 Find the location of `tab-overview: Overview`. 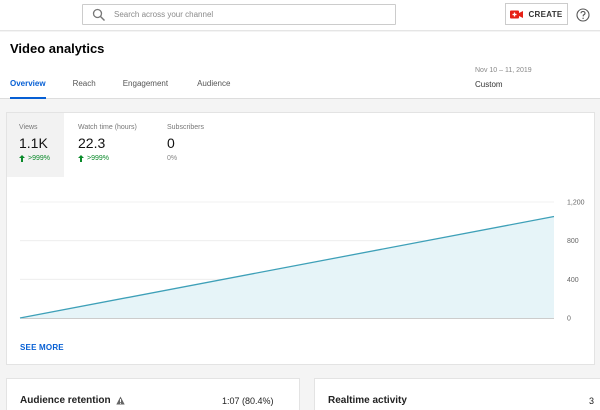

tab-overview: Overview is located at coordinates (28, 88).